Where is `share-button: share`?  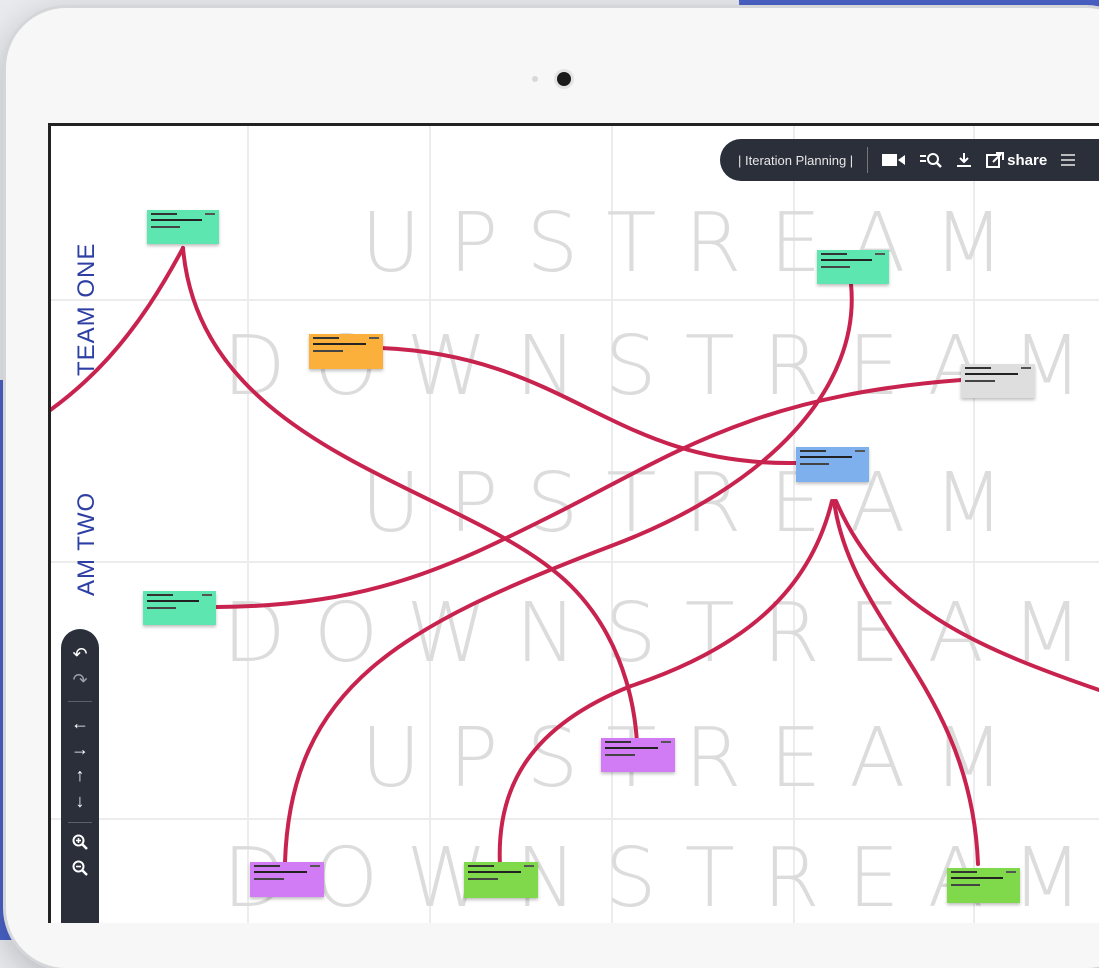
share-button: share is located at coordinates (1016, 160).